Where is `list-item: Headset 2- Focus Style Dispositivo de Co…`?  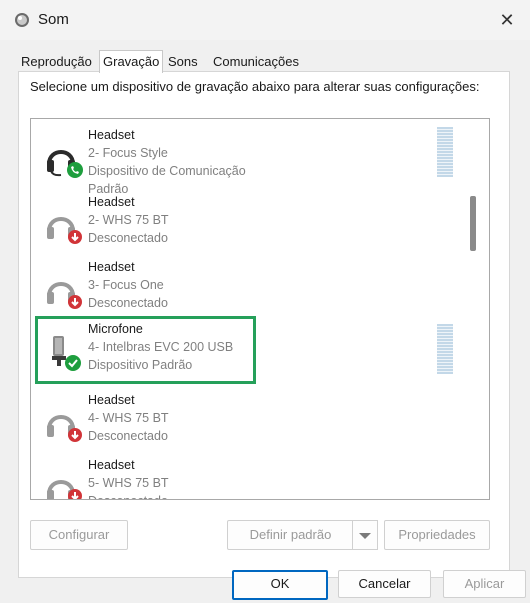
list-item: Headset 2- Focus Style Dispositivo de Co… is located at coordinates (142, 159).